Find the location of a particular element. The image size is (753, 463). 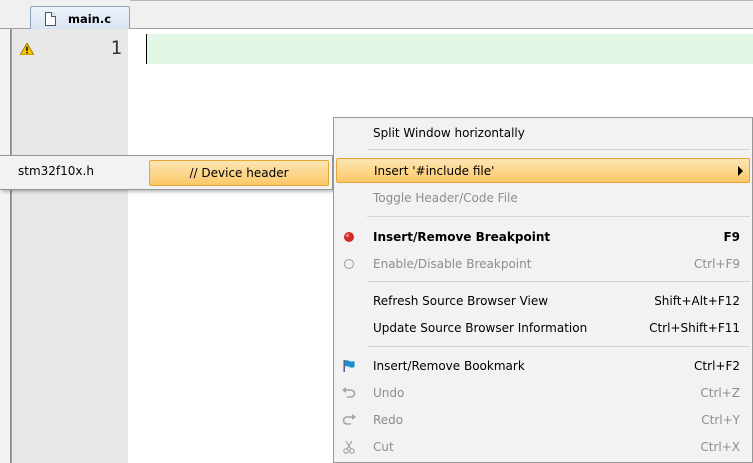

menu-item-enable-breakpoint: Enable/Disable Breakpoint Ctrl+F9 is located at coordinates (543, 263).